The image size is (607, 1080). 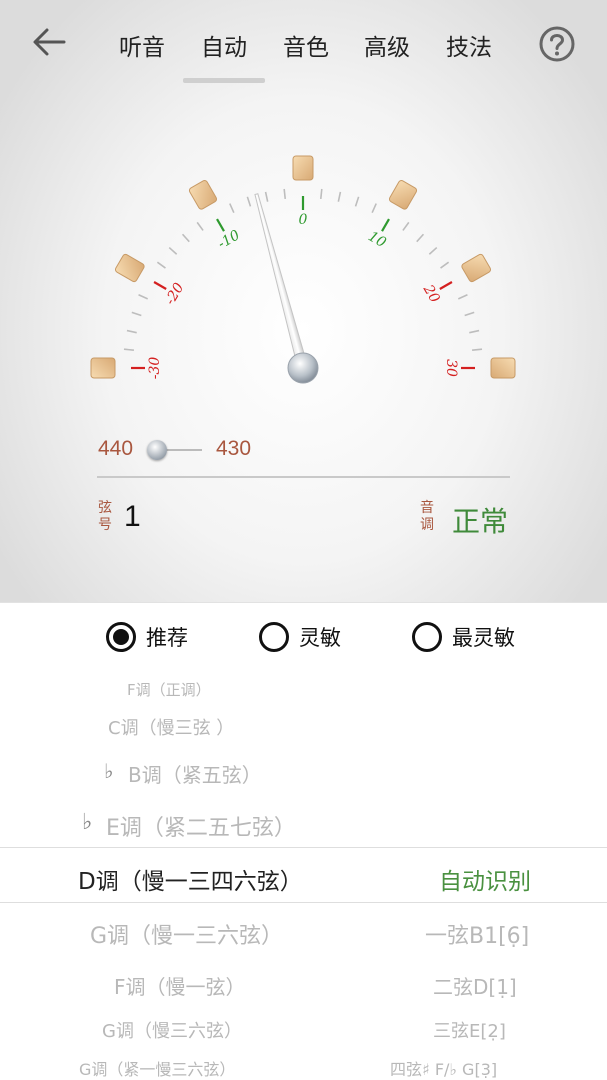 I want to click on dial-scale-label: 30, so click(x=451, y=368).